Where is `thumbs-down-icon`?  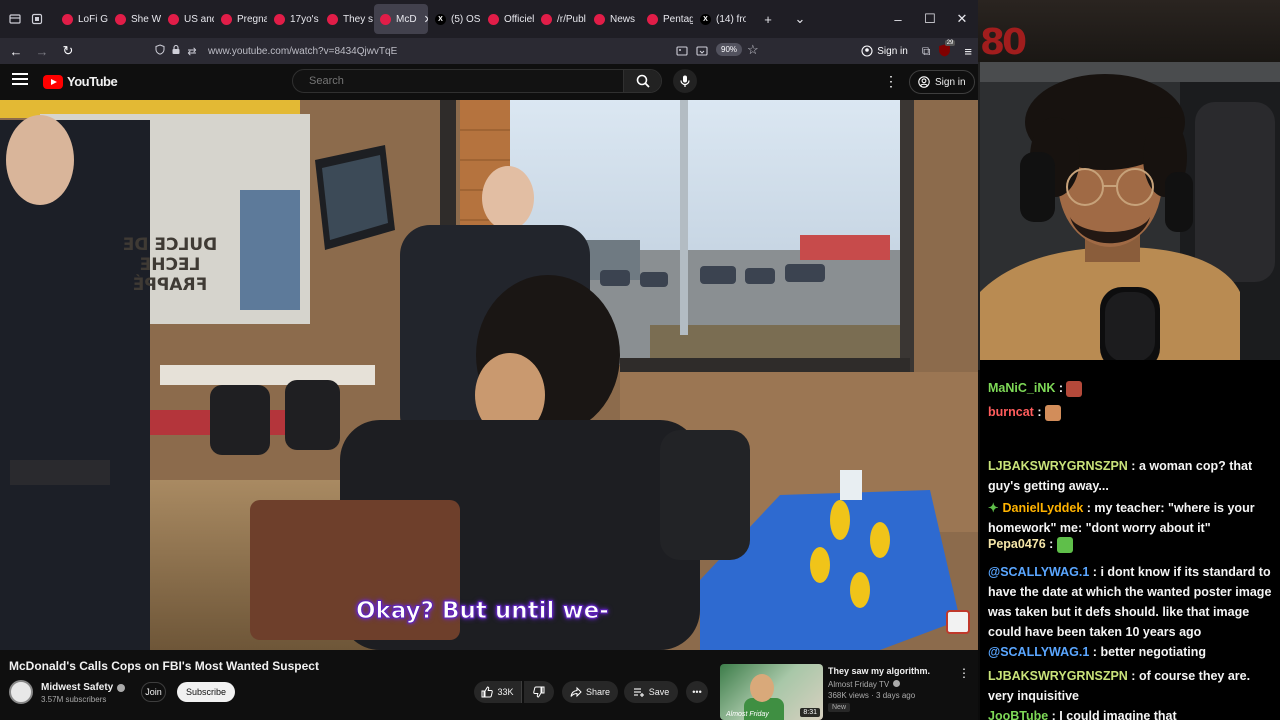 thumbs-down-icon is located at coordinates (539, 692).